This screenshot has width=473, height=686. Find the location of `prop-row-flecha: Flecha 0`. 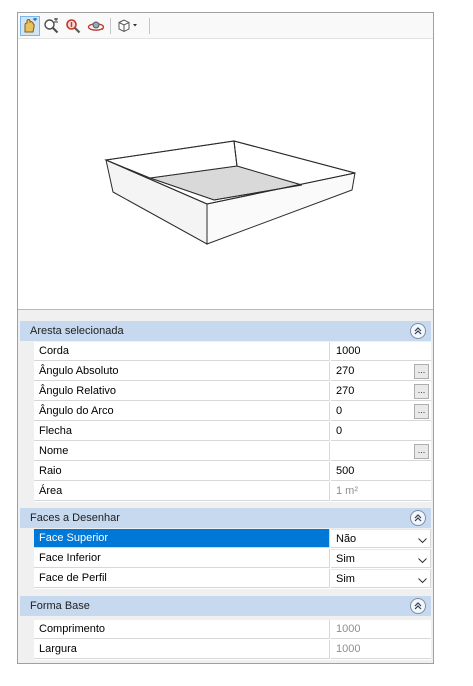

prop-row-flecha: Flecha 0 is located at coordinates (232, 432).